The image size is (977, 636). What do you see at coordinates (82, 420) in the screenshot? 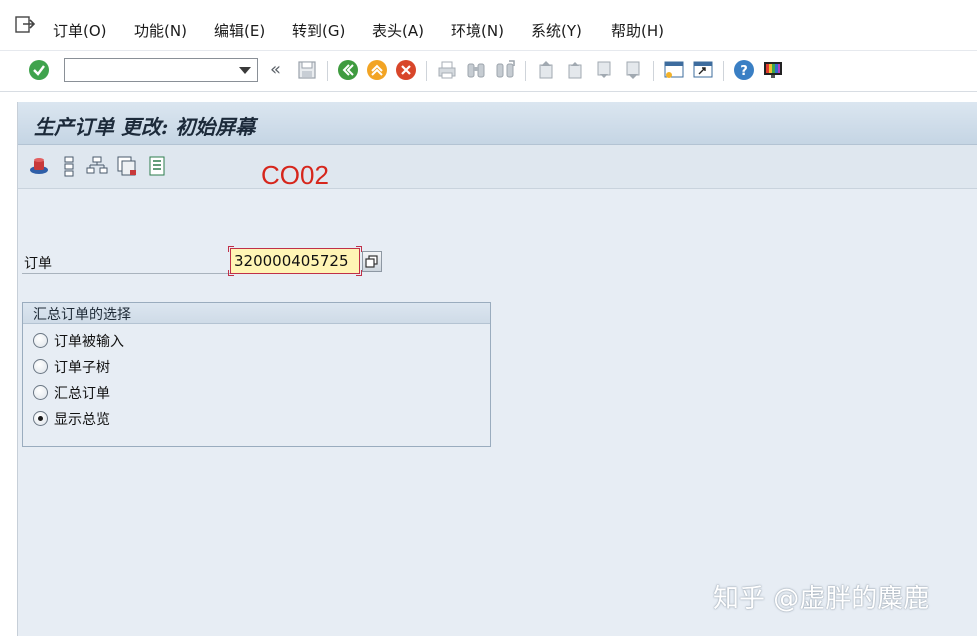
I see `radio-label: 显示总览` at bounding box center [82, 420].